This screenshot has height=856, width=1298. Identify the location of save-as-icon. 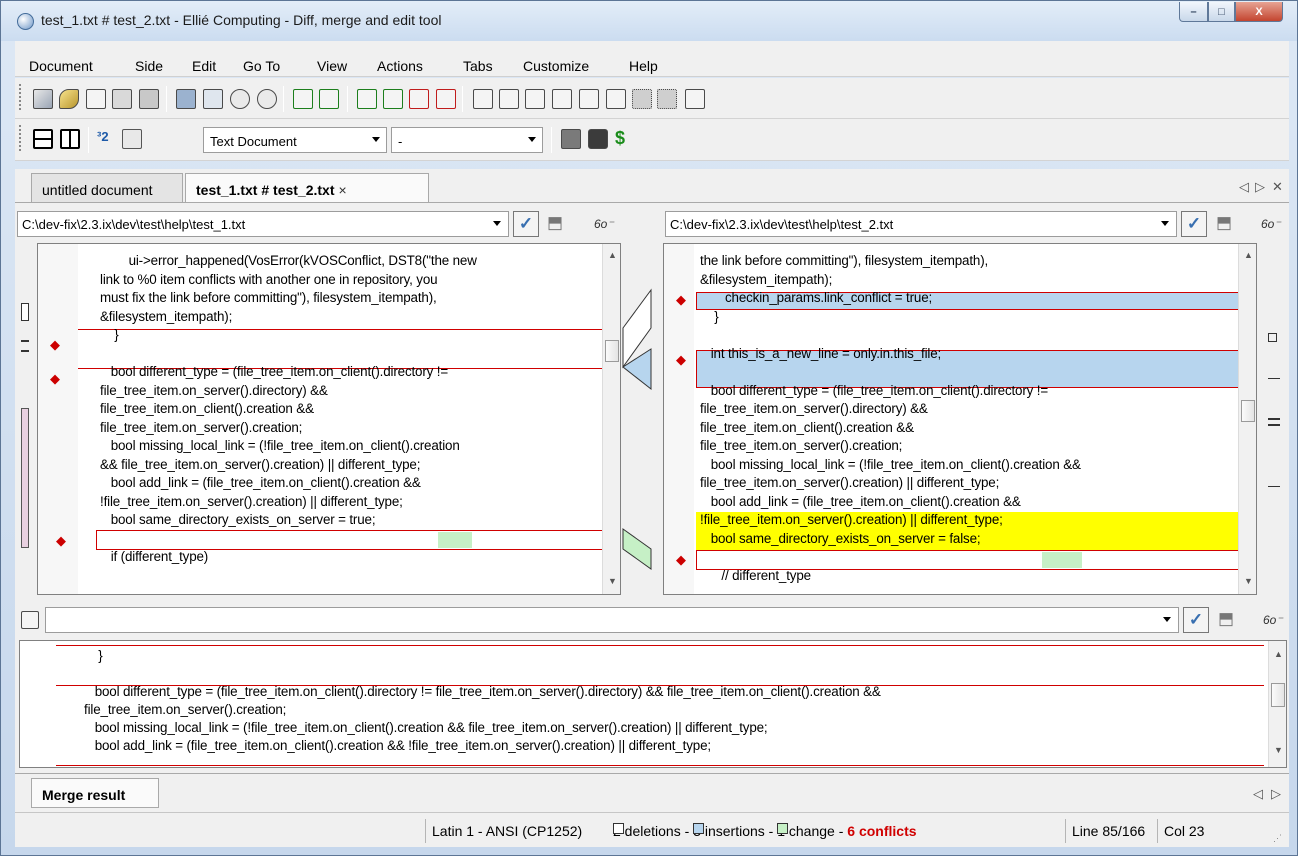
(213, 99).